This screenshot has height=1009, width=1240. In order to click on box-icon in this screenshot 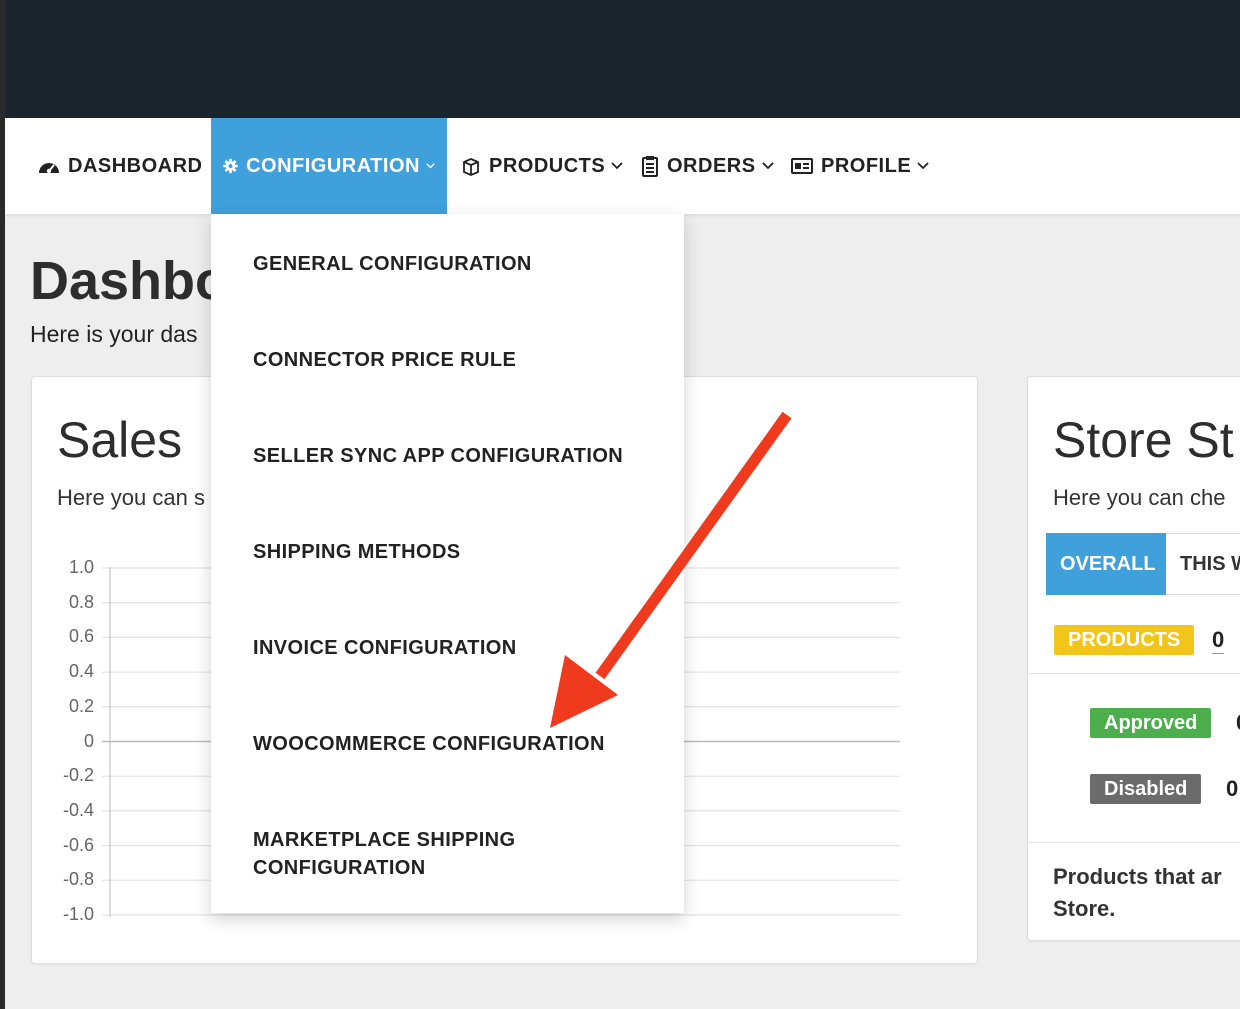, I will do `click(471, 167)`.